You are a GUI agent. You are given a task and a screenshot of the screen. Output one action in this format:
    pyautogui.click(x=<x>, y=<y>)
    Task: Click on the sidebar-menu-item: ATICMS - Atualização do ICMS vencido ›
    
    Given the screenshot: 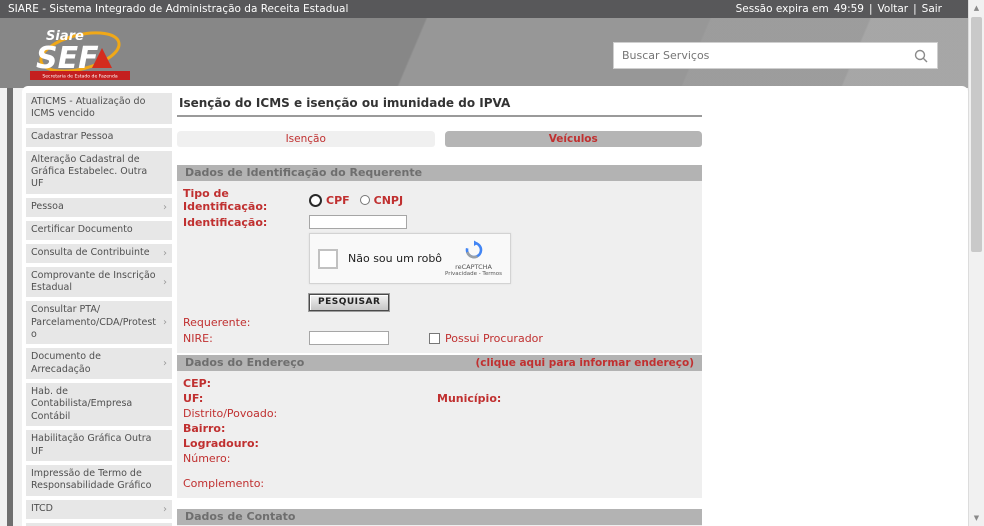 What is the action you would take?
    pyautogui.click(x=99, y=108)
    